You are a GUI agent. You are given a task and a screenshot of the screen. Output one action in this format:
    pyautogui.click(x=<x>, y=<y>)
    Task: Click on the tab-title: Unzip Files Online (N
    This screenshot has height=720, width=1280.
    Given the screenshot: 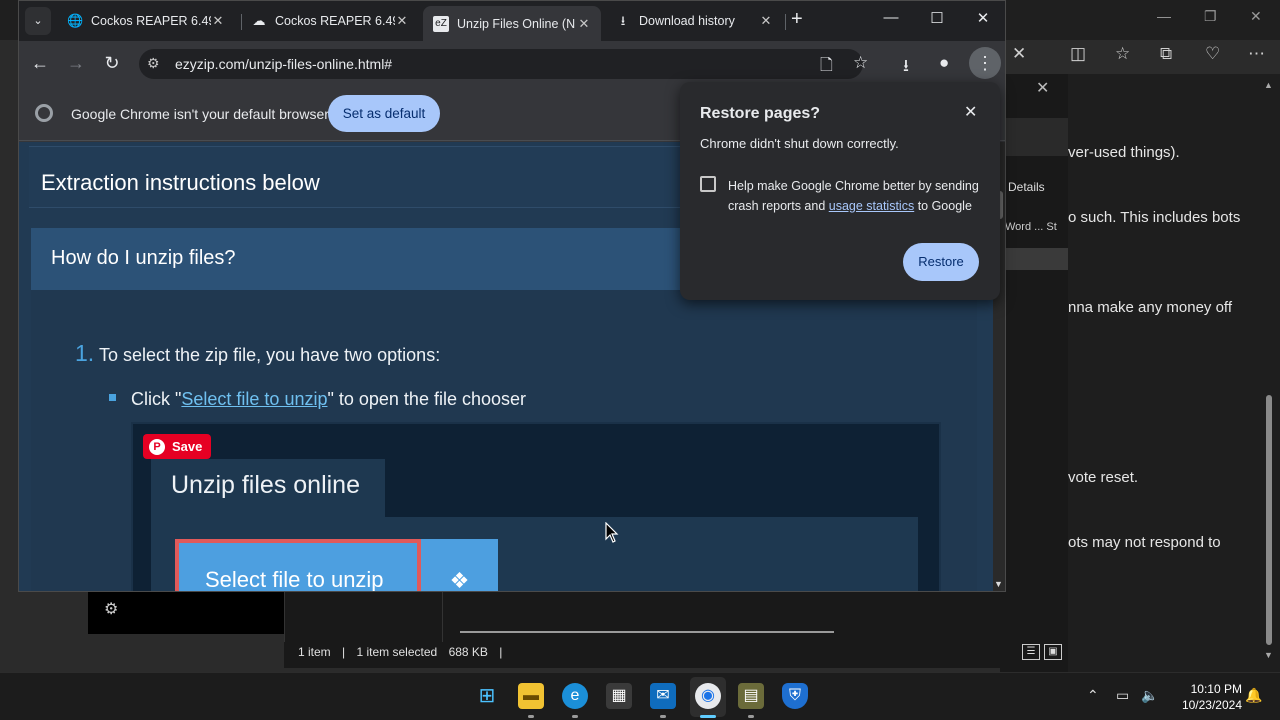 What is the action you would take?
    pyautogui.click(x=516, y=23)
    